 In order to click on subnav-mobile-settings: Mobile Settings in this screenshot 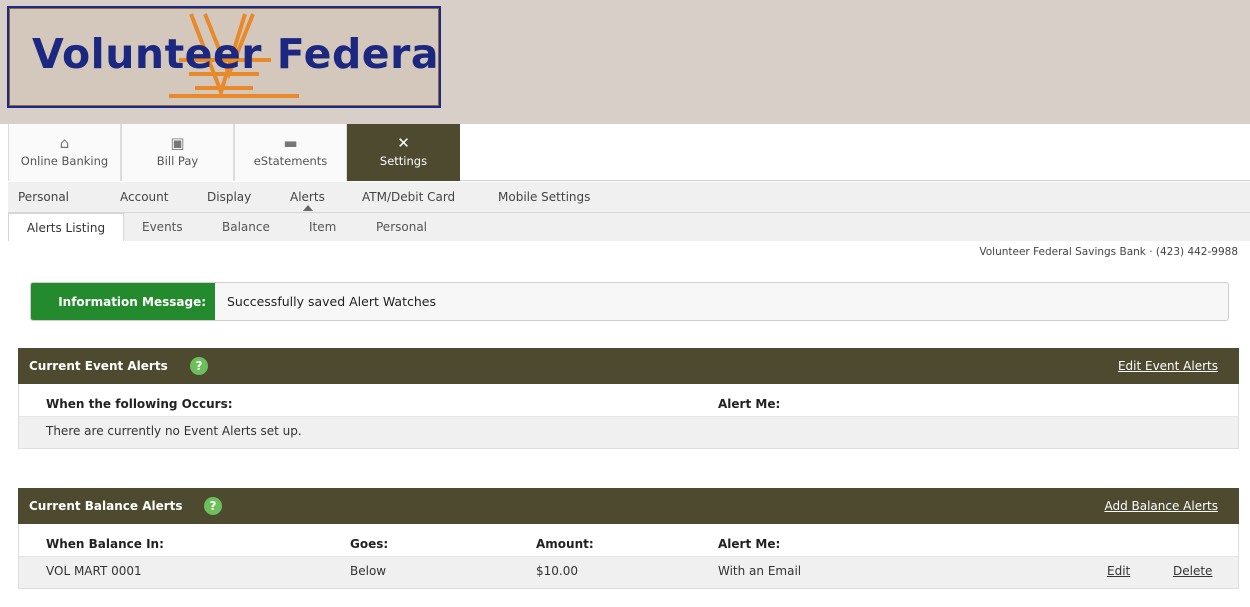, I will do `click(544, 197)`.